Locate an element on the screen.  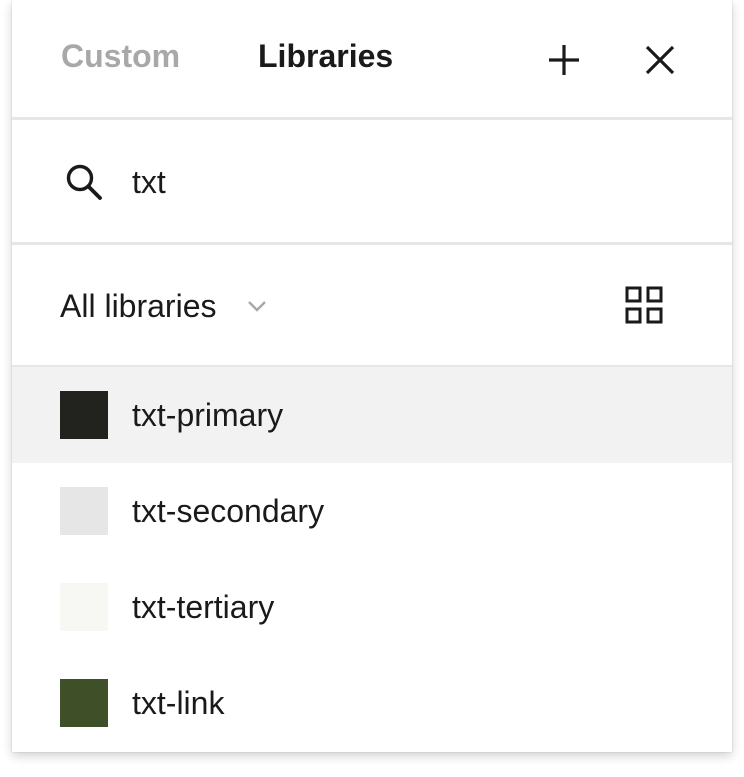
close-icon is located at coordinates (660, 60).